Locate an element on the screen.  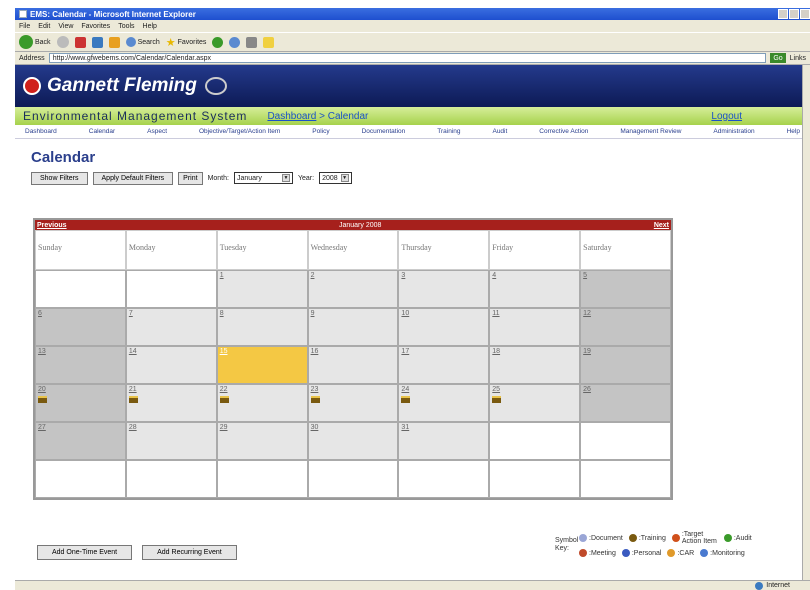
add-recurring-event-button: Add Recurring Event is located at coordinates (189, 552).